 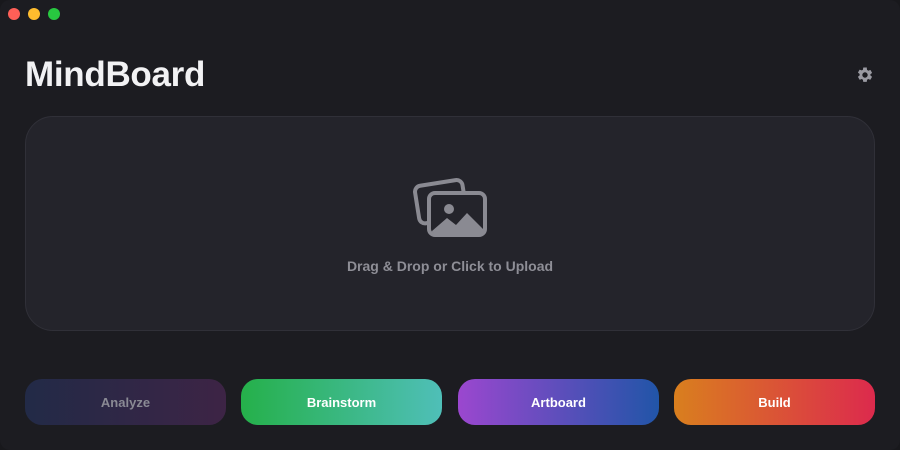 I want to click on brainstorm-button: Brainstorm, so click(x=341, y=402).